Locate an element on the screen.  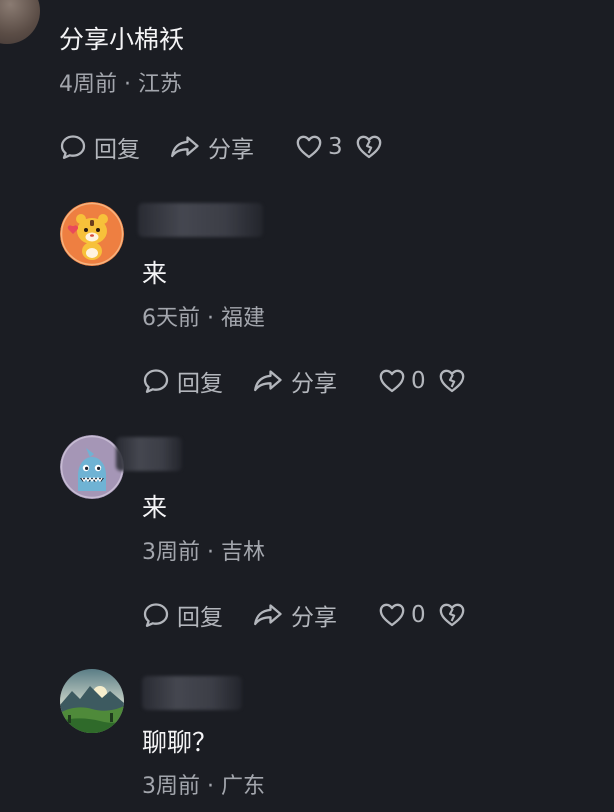
creature-avatar-image is located at coordinates (92, 467).